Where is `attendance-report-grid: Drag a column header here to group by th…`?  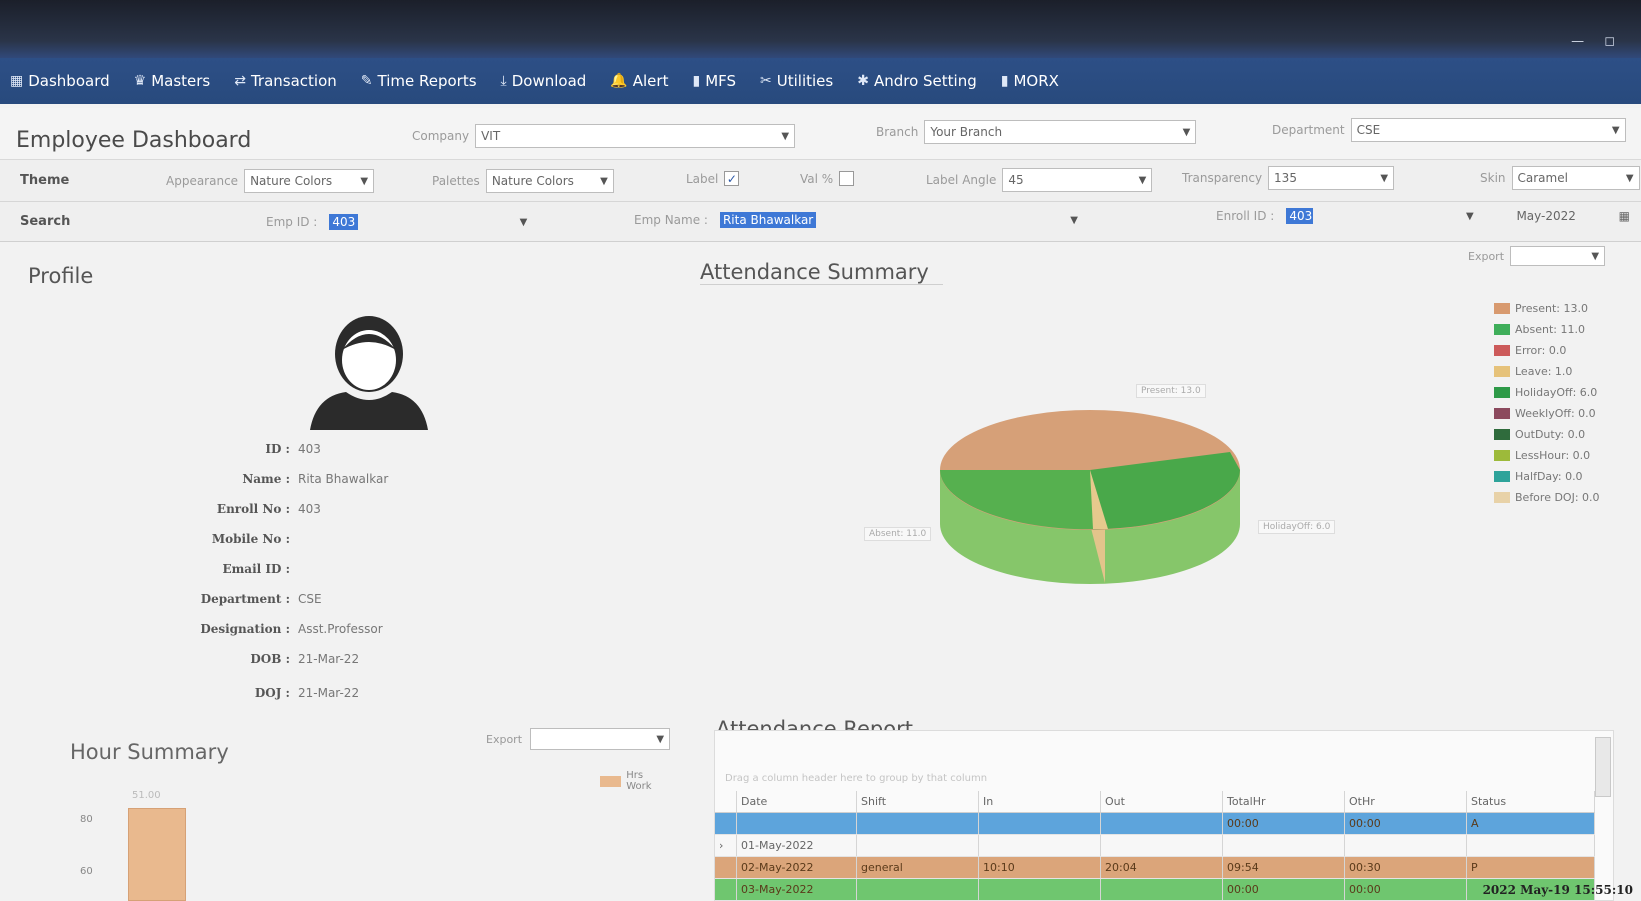
attendance-report-grid: Drag a column header here to group by th… is located at coordinates (1164, 815).